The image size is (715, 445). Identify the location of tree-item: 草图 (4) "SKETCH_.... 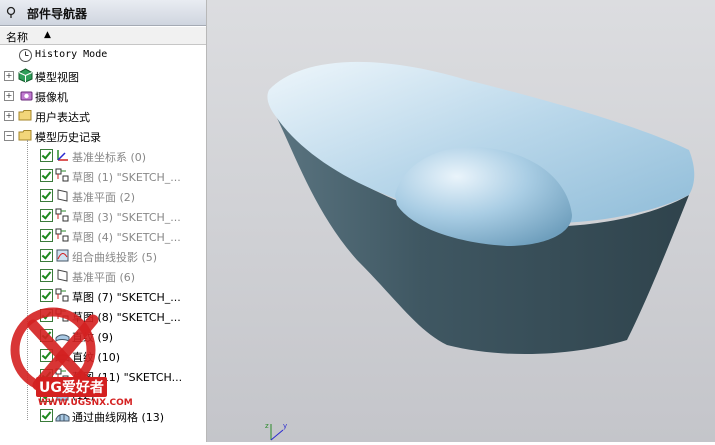
(100, 236).